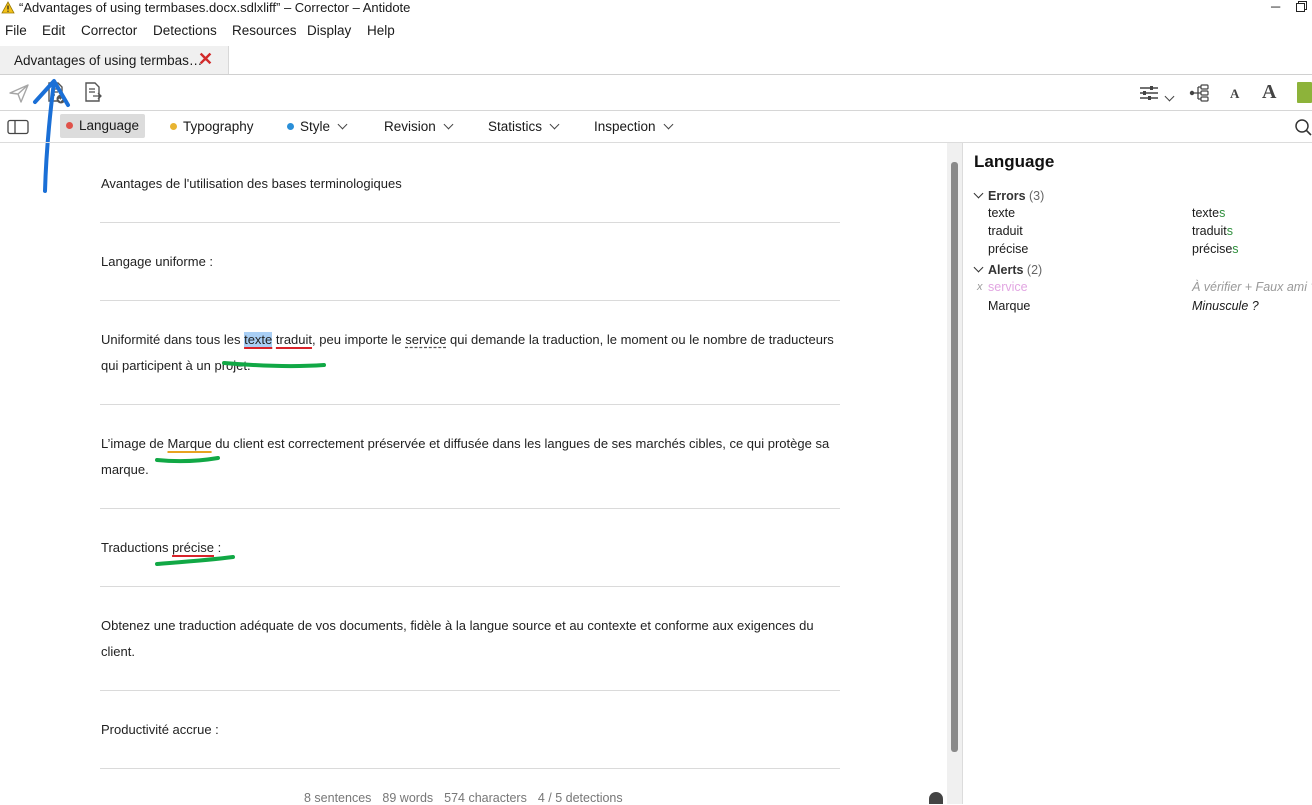  Describe the element at coordinates (1009, 306) in the screenshot. I see `alert-word: Marque` at that location.